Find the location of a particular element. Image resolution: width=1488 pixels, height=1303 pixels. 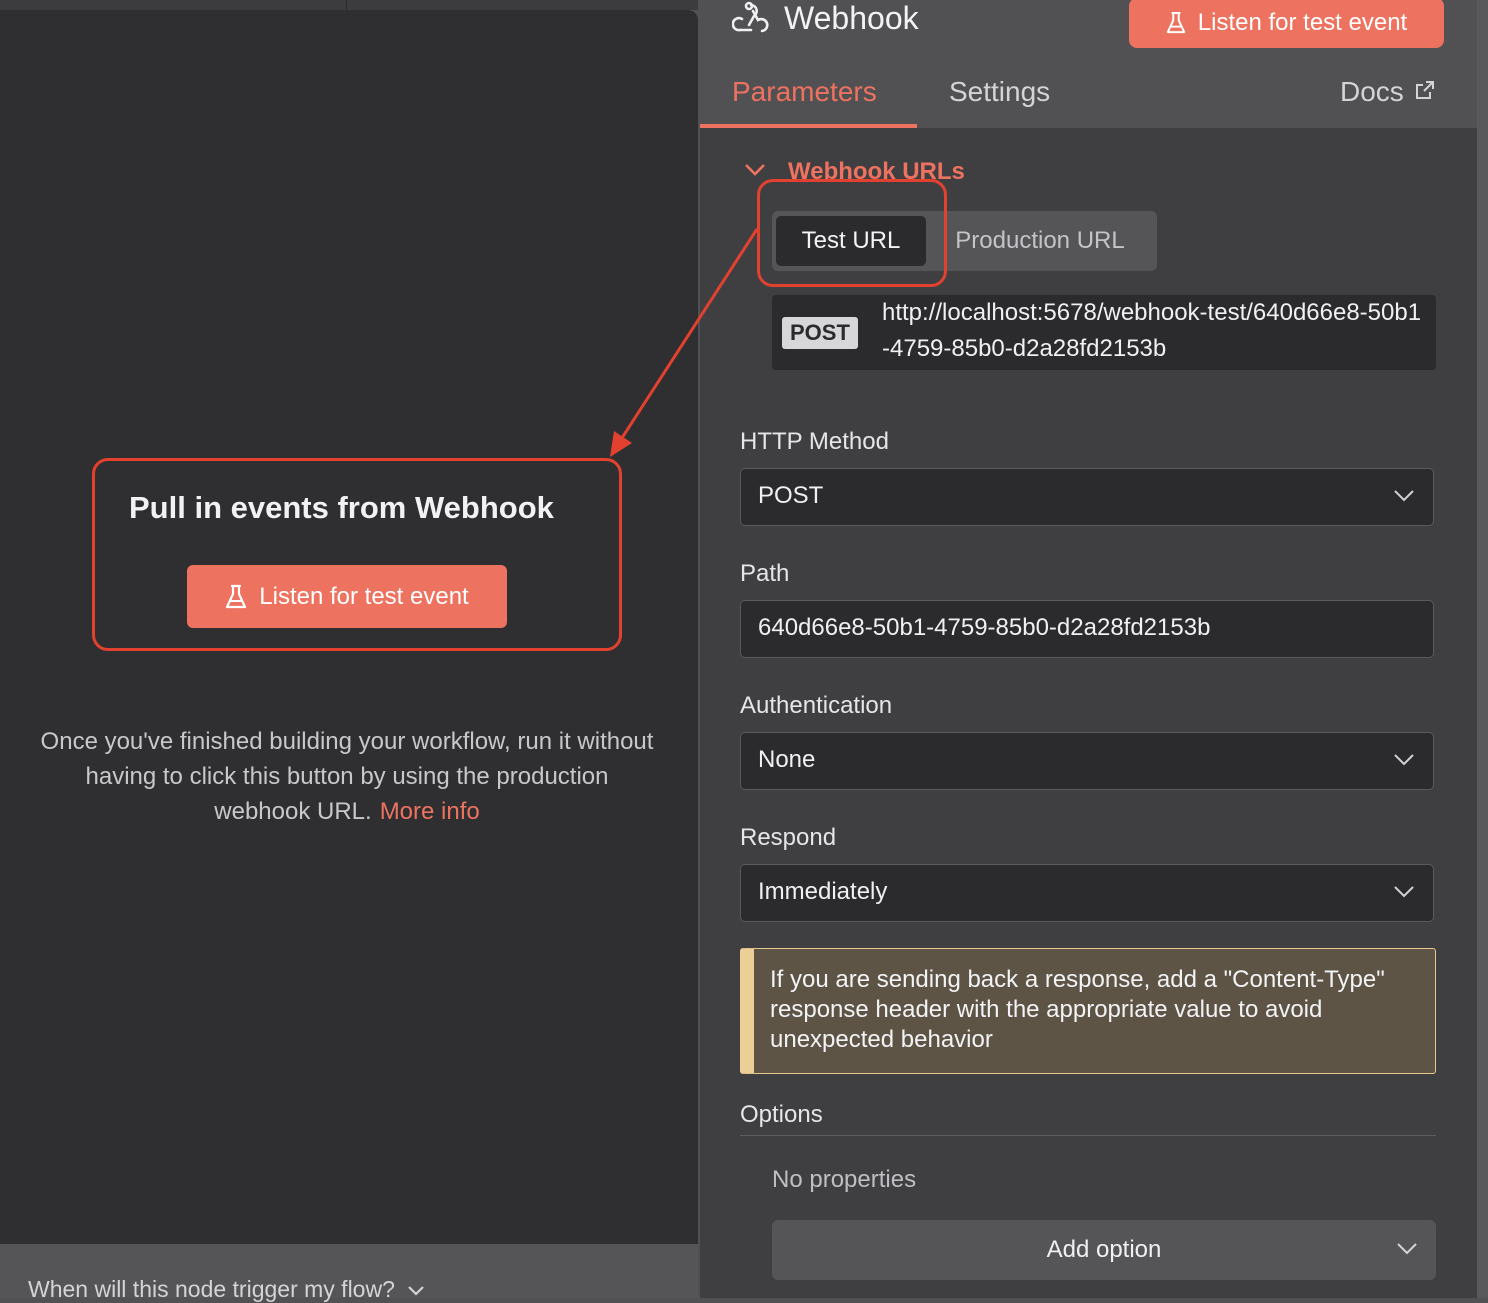

method-badge: POST is located at coordinates (820, 333).